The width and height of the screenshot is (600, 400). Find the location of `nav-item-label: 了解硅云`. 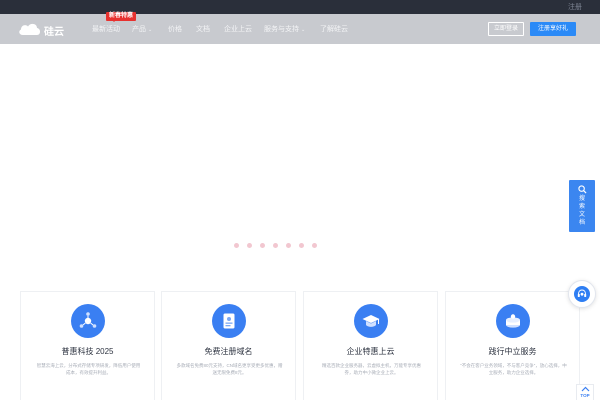

nav-item-label: 了解硅云 is located at coordinates (334, 29).